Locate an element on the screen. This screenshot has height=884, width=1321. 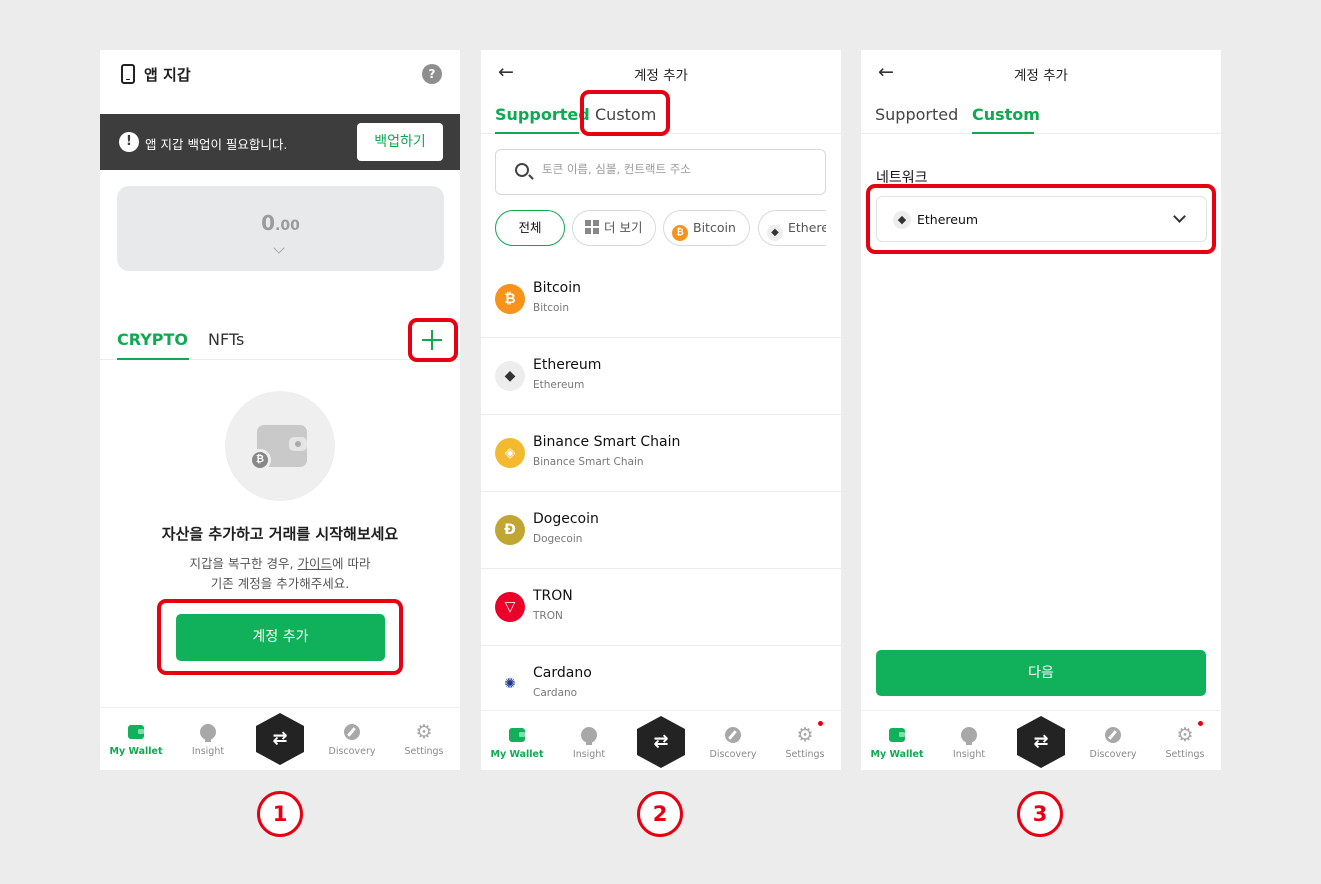
search-input is located at coordinates (677, 169).